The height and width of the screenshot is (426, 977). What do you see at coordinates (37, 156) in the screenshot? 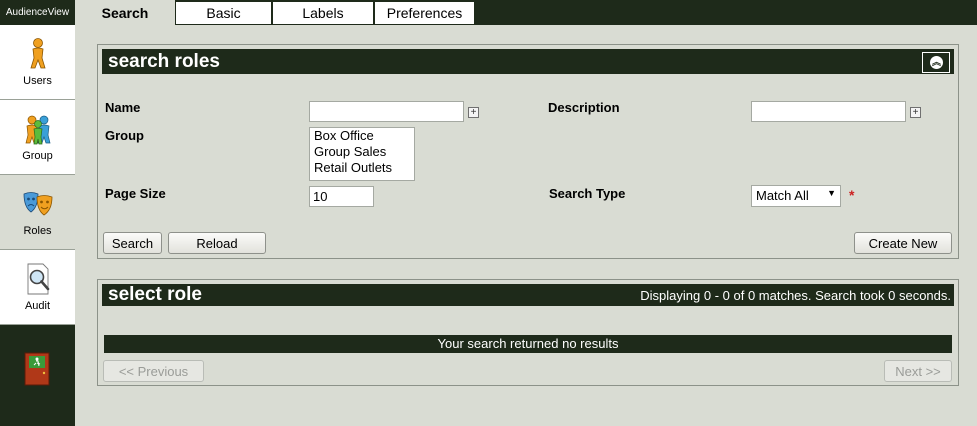
I see `sidebar-item-label: Group` at bounding box center [37, 156].